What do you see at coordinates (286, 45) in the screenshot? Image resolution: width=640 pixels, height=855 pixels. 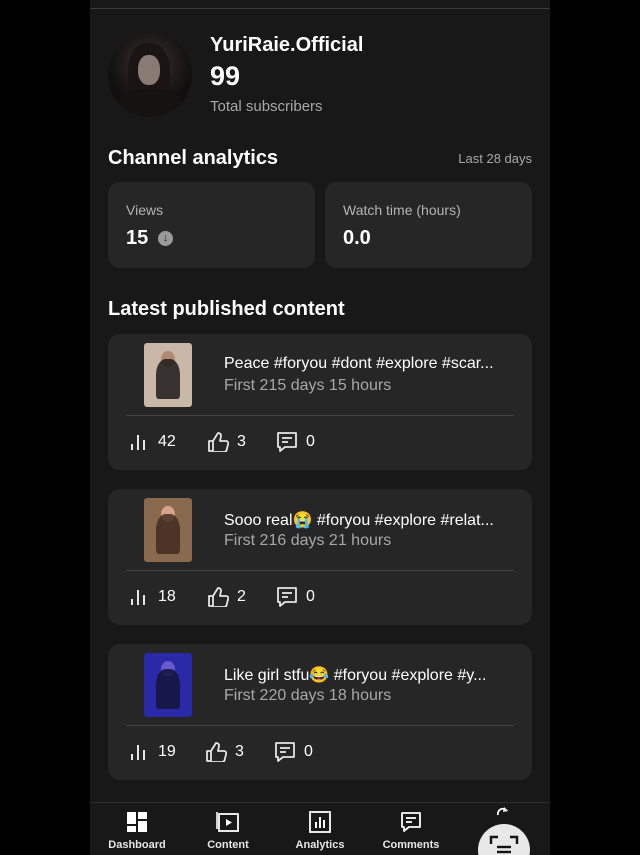 I see `channel-name: YuriRaie.Official` at bounding box center [286, 45].